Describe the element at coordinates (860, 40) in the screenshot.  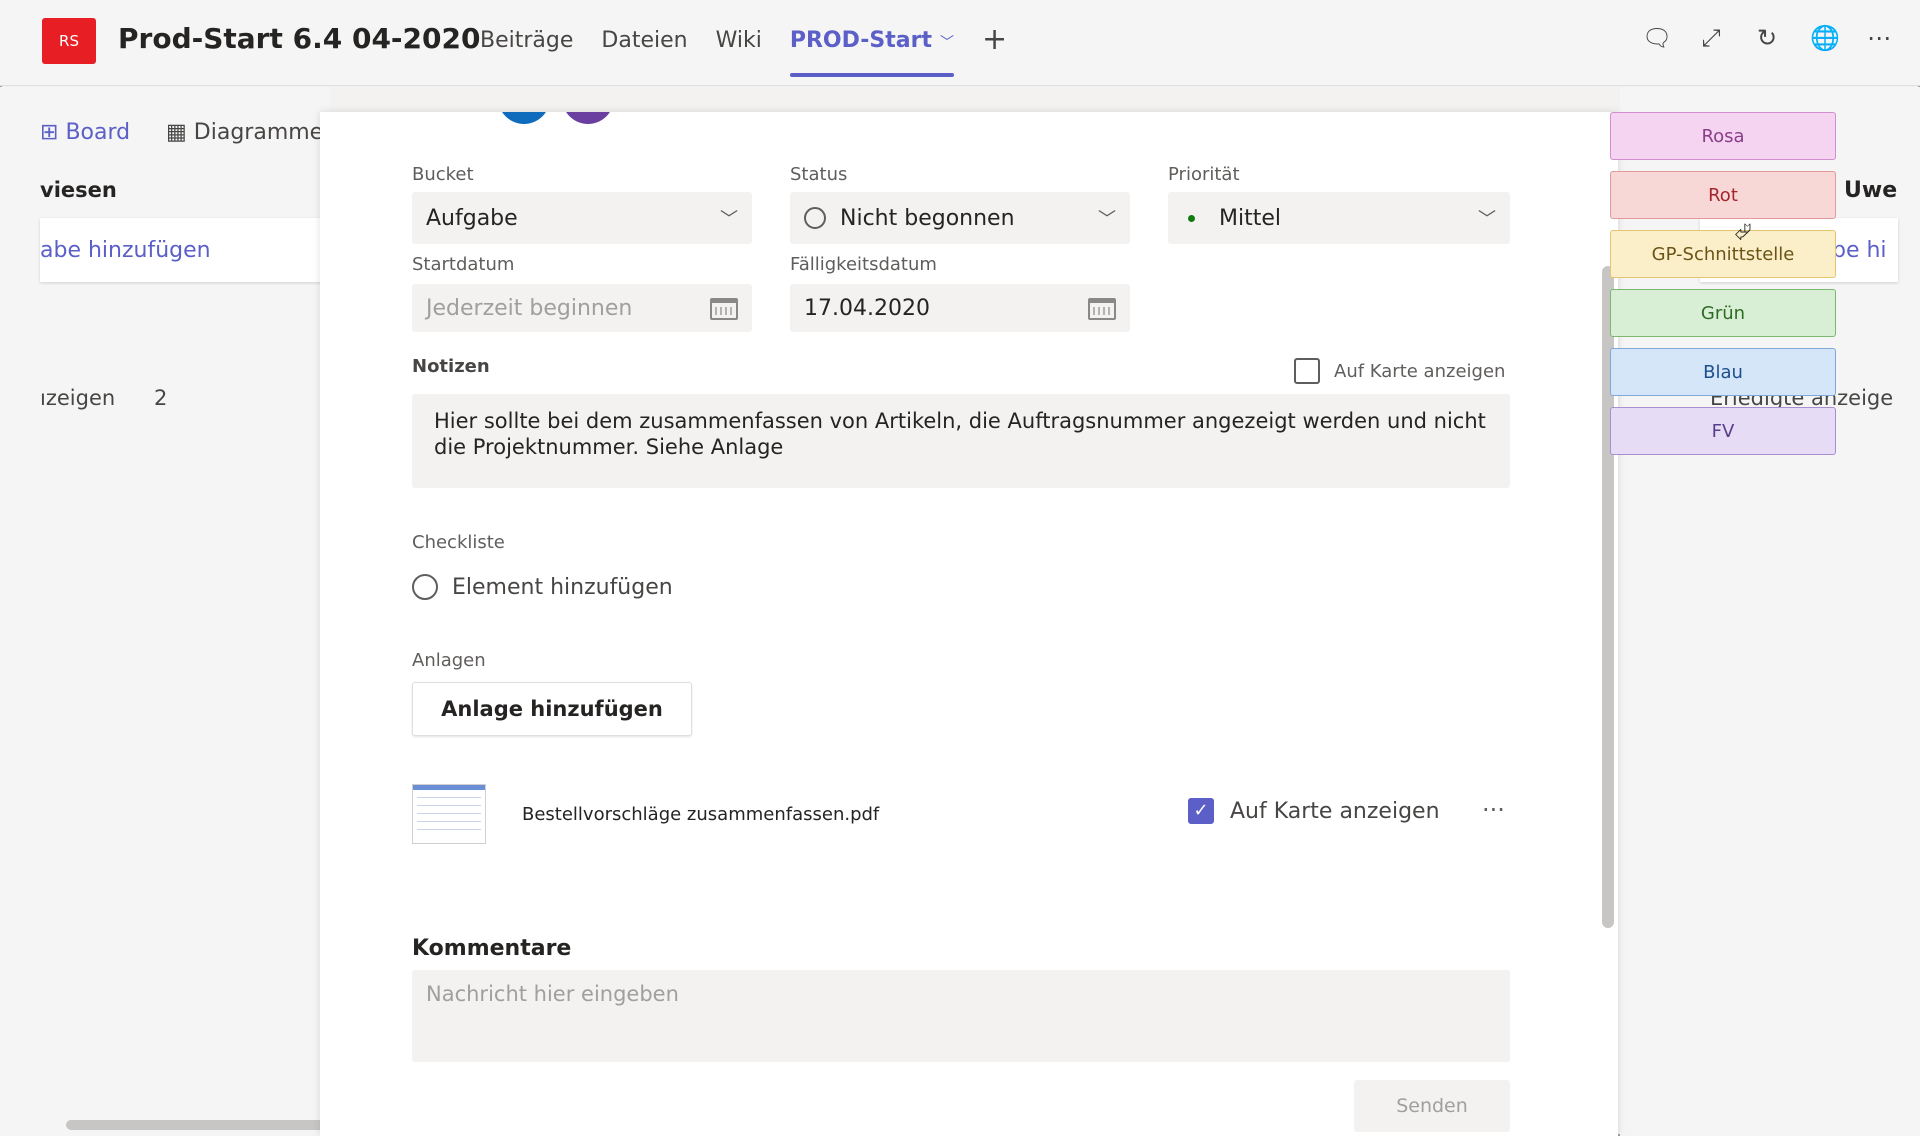
I see `tab-prod-start-label: PROD-Start` at that location.